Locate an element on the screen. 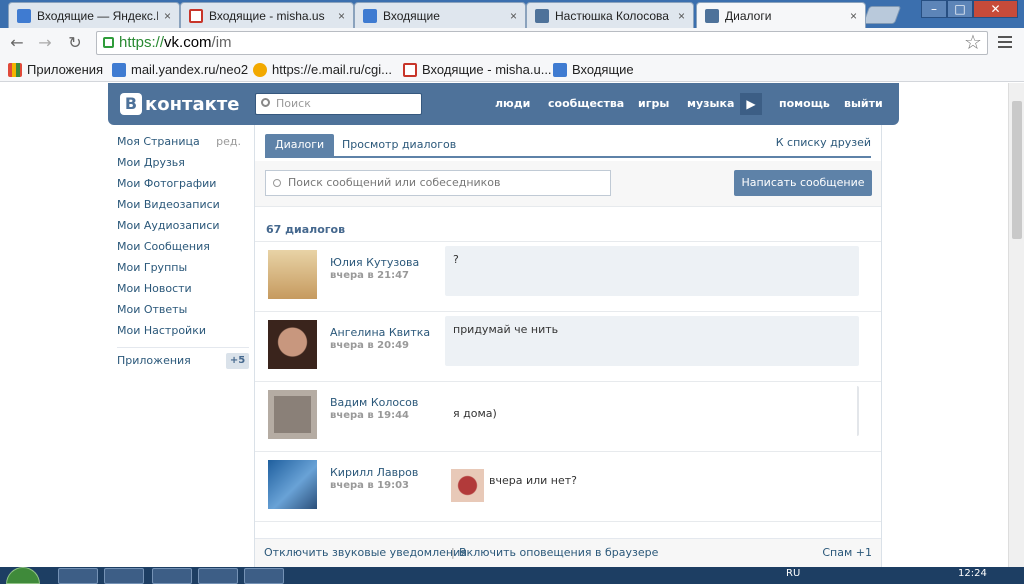 The image size is (1024, 584). page-scrollbar is located at coordinates (1016, 325).